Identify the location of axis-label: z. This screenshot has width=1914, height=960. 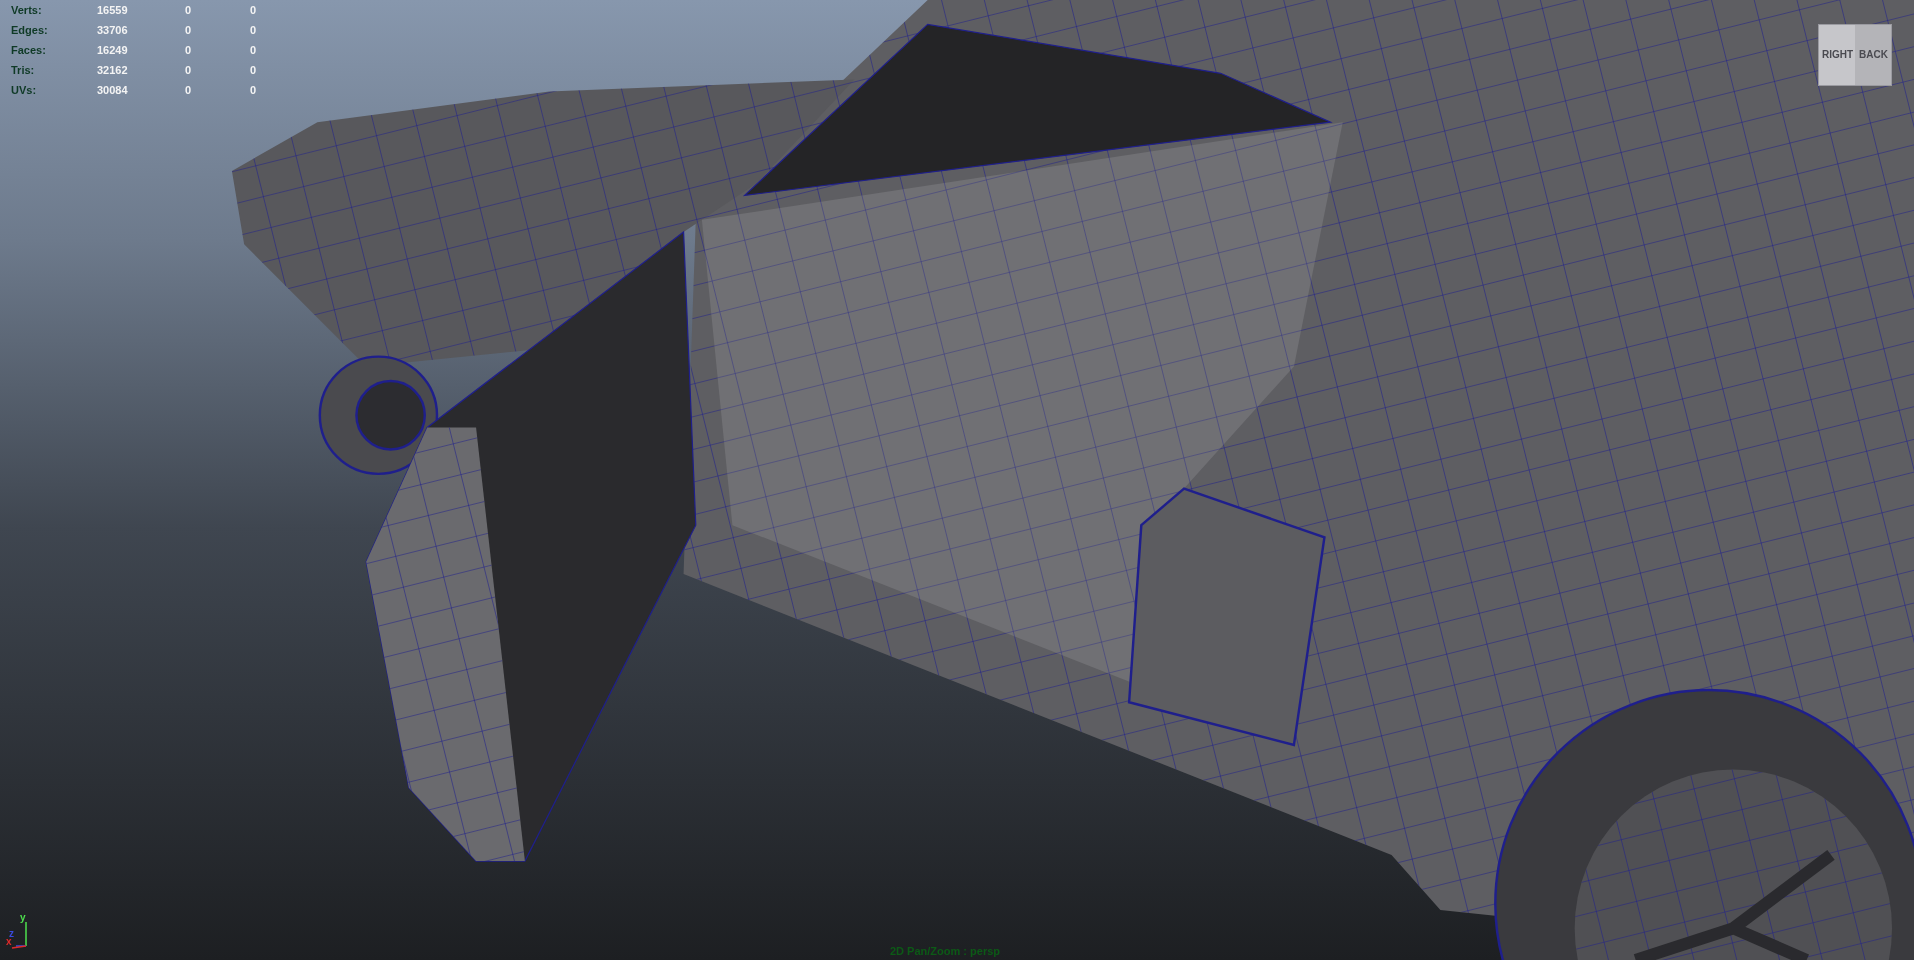
(11, 933).